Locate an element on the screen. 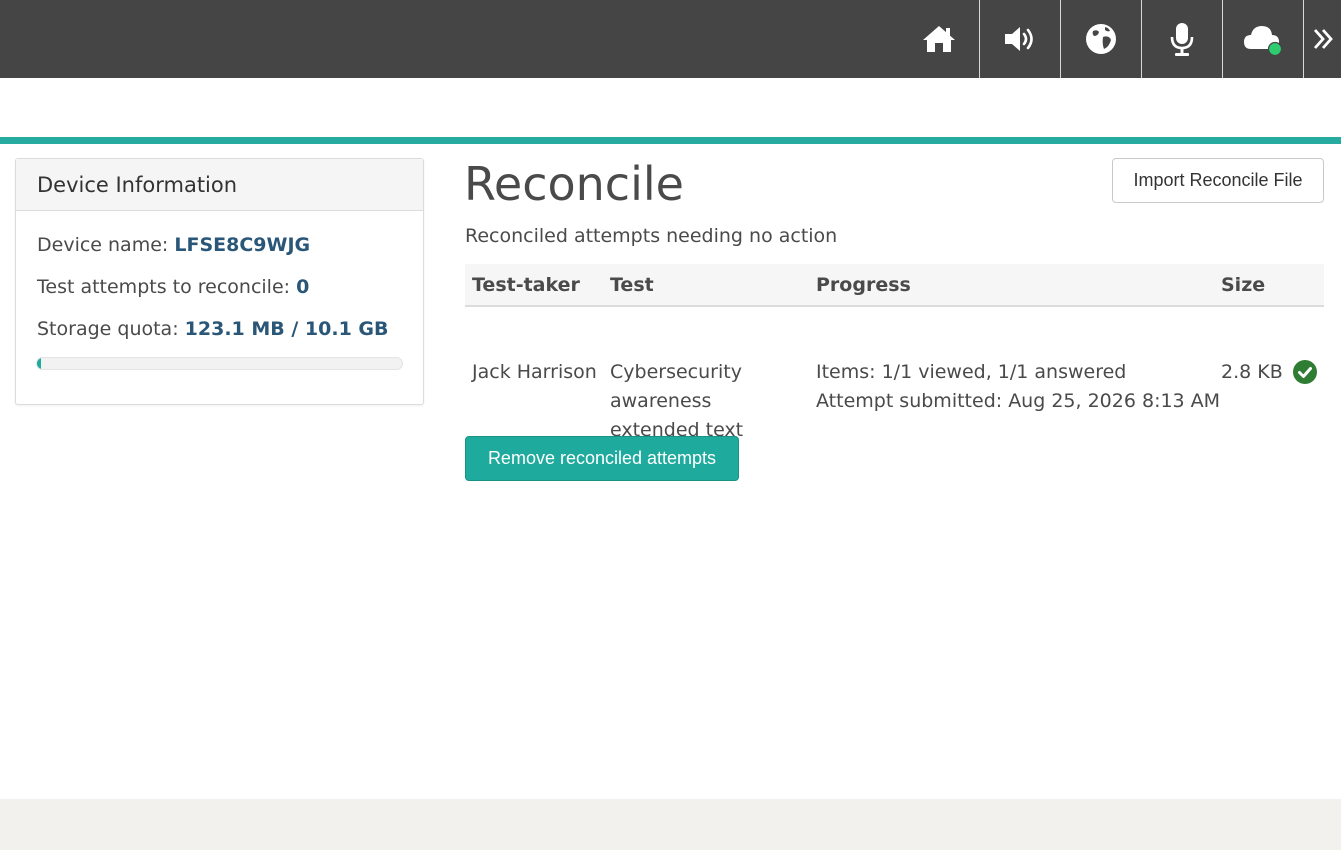 This screenshot has width=1341, height=850. attempts-value: 0 is located at coordinates (303, 287).